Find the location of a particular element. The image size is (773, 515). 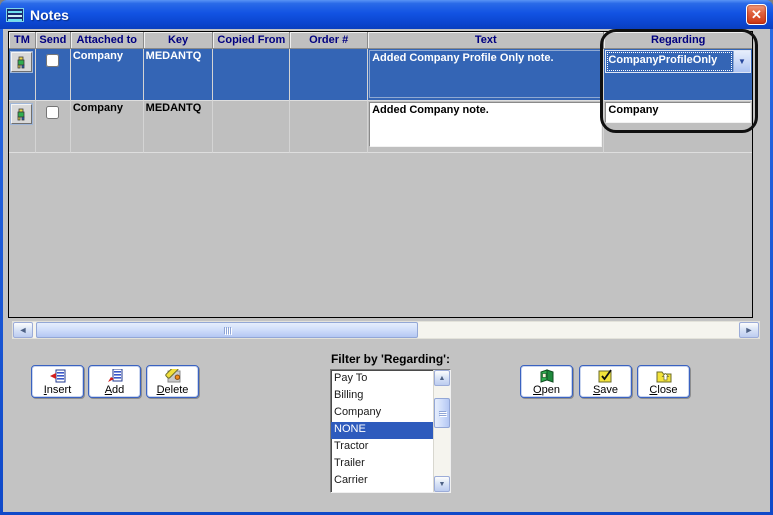

header-send: Send is located at coordinates (53, 40).